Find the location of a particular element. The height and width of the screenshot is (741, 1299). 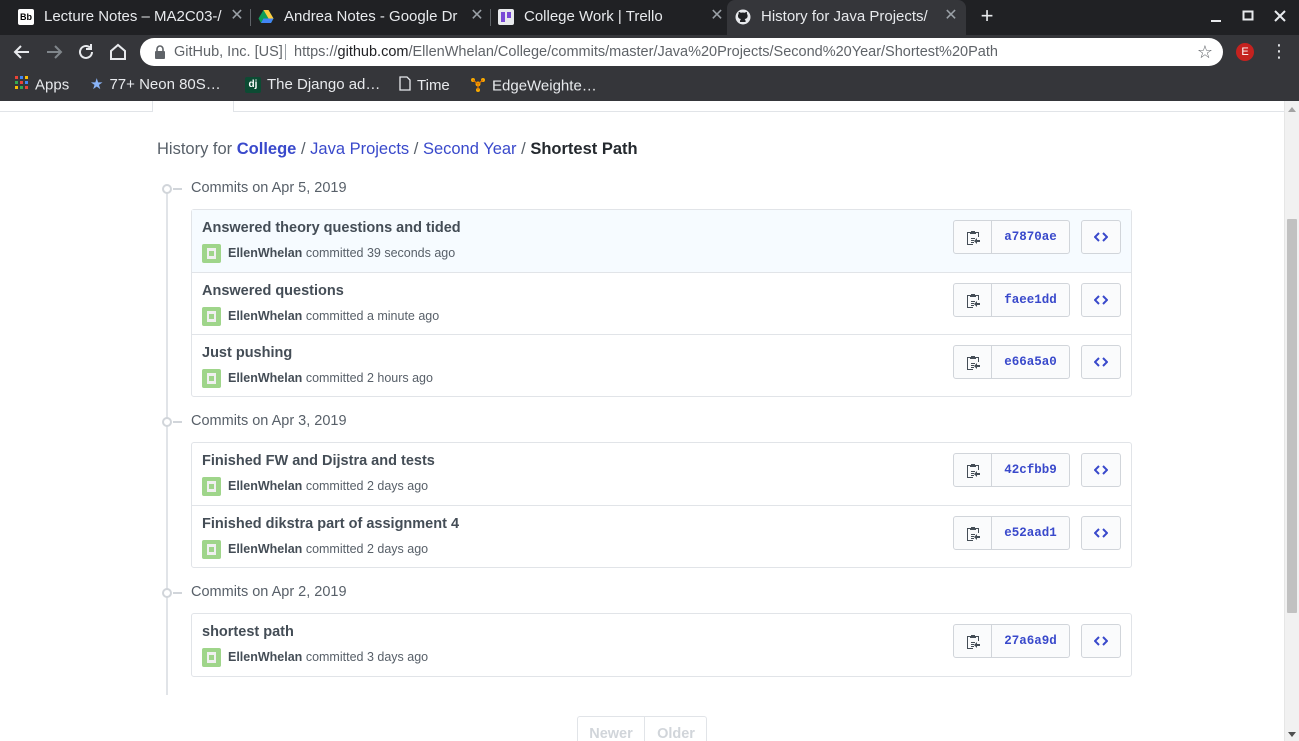

back-icon is located at coordinates (22, 52).